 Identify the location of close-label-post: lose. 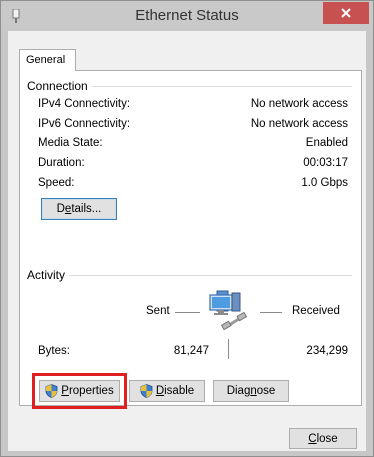
(327, 438).